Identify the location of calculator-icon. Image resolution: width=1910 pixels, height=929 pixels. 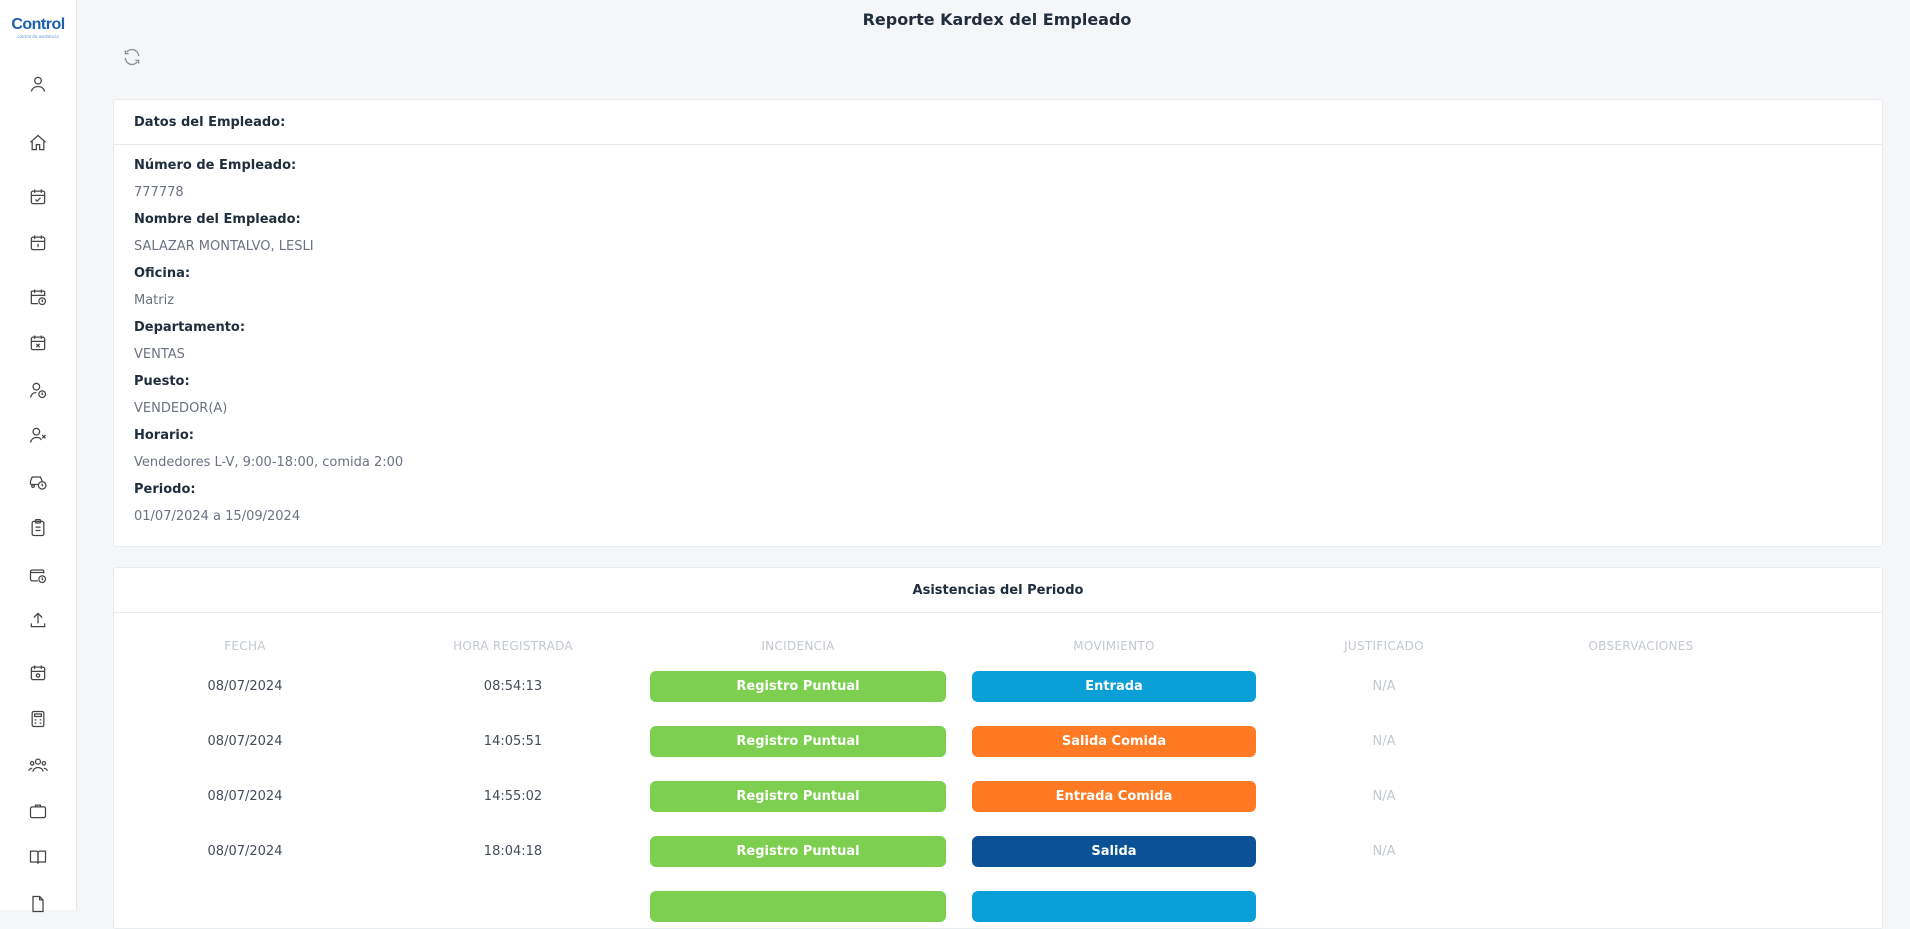
(38, 719).